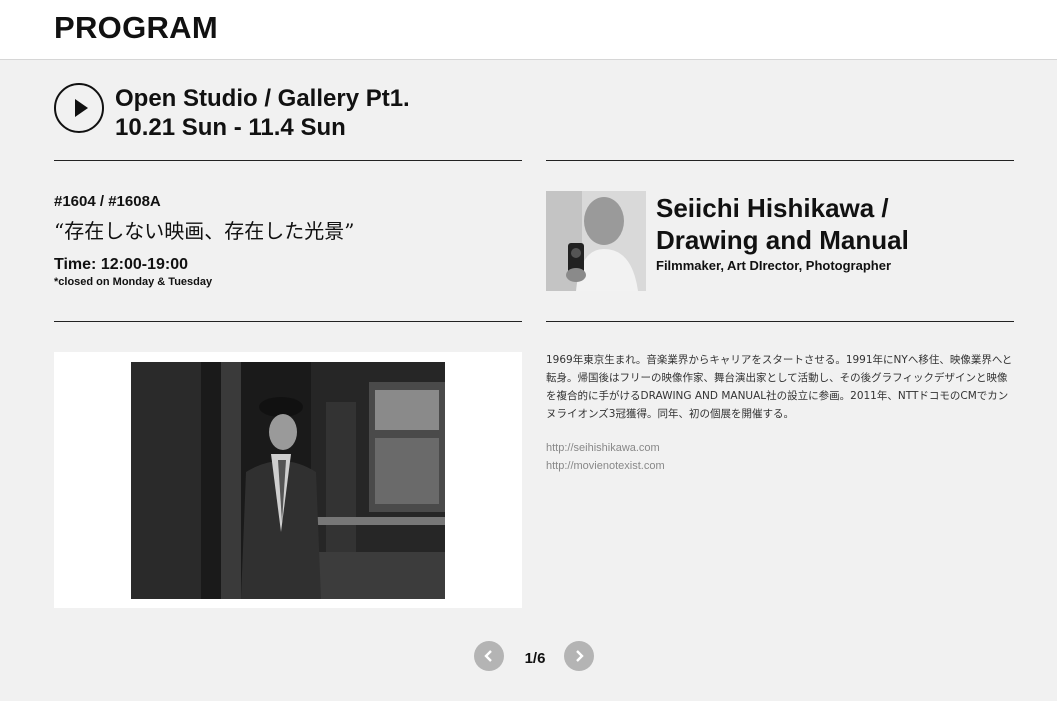 Image resolution: width=1057 pixels, height=701 pixels. Describe the element at coordinates (782, 224) in the screenshot. I see `artist-name: Seiichi Hishikawa / Drawing and Manual` at that location.